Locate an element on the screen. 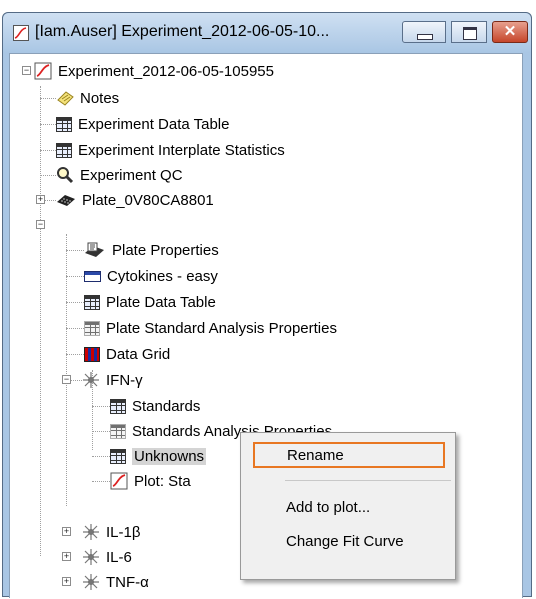 The width and height of the screenshot is (536, 599). tree-node-label: Standards is located at coordinates (166, 406).